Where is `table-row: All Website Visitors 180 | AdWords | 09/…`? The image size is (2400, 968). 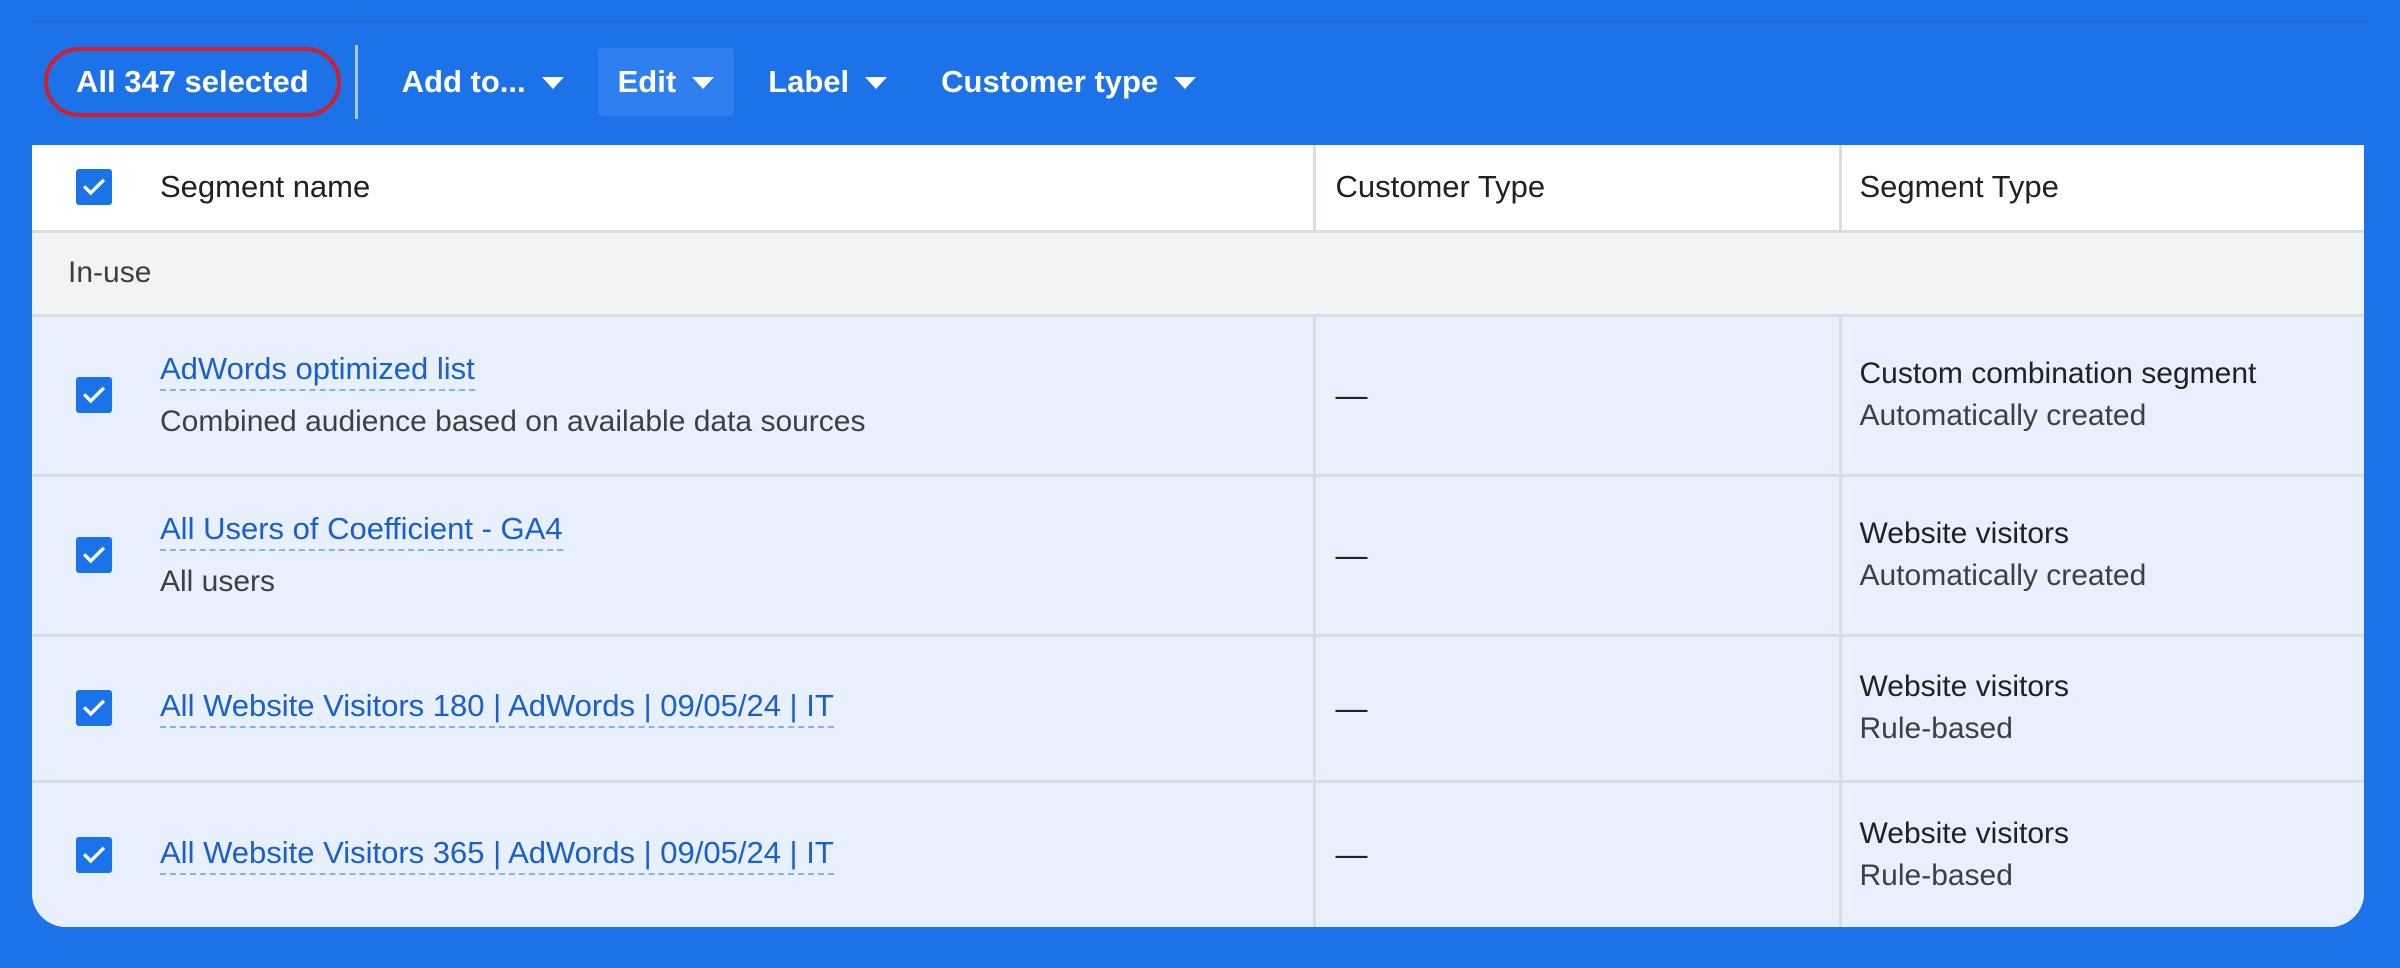 table-row: All Website Visitors 180 | AdWords | 09/… is located at coordinates (1198, 709).